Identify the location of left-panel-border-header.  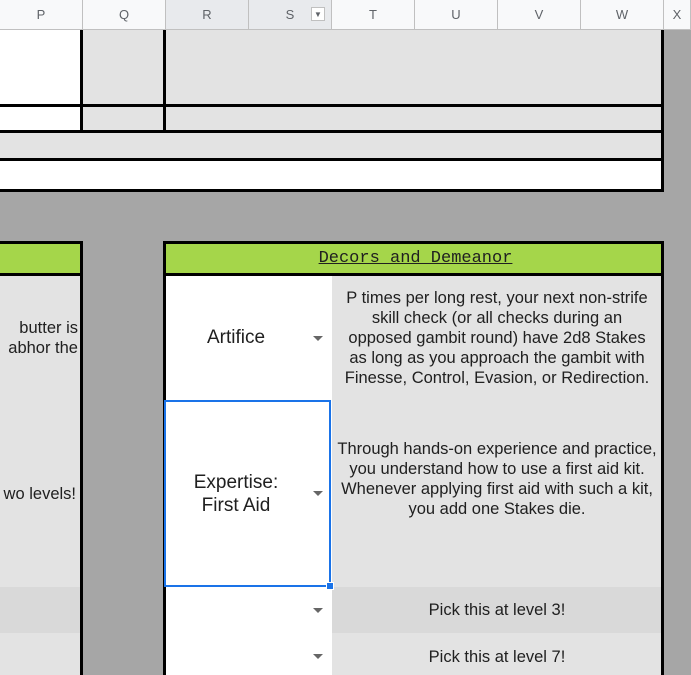
(41, 274).